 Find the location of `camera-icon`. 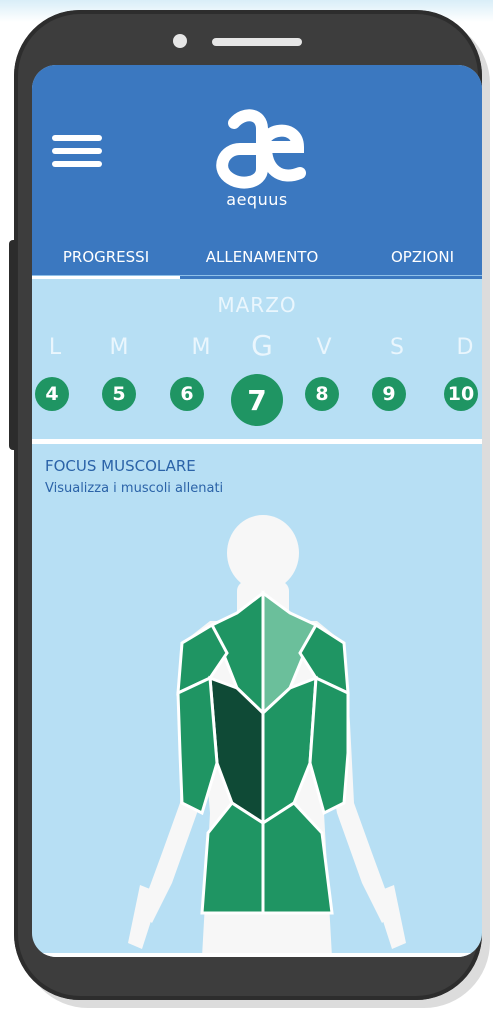

camera-icon is located at coordinates (180, 41).